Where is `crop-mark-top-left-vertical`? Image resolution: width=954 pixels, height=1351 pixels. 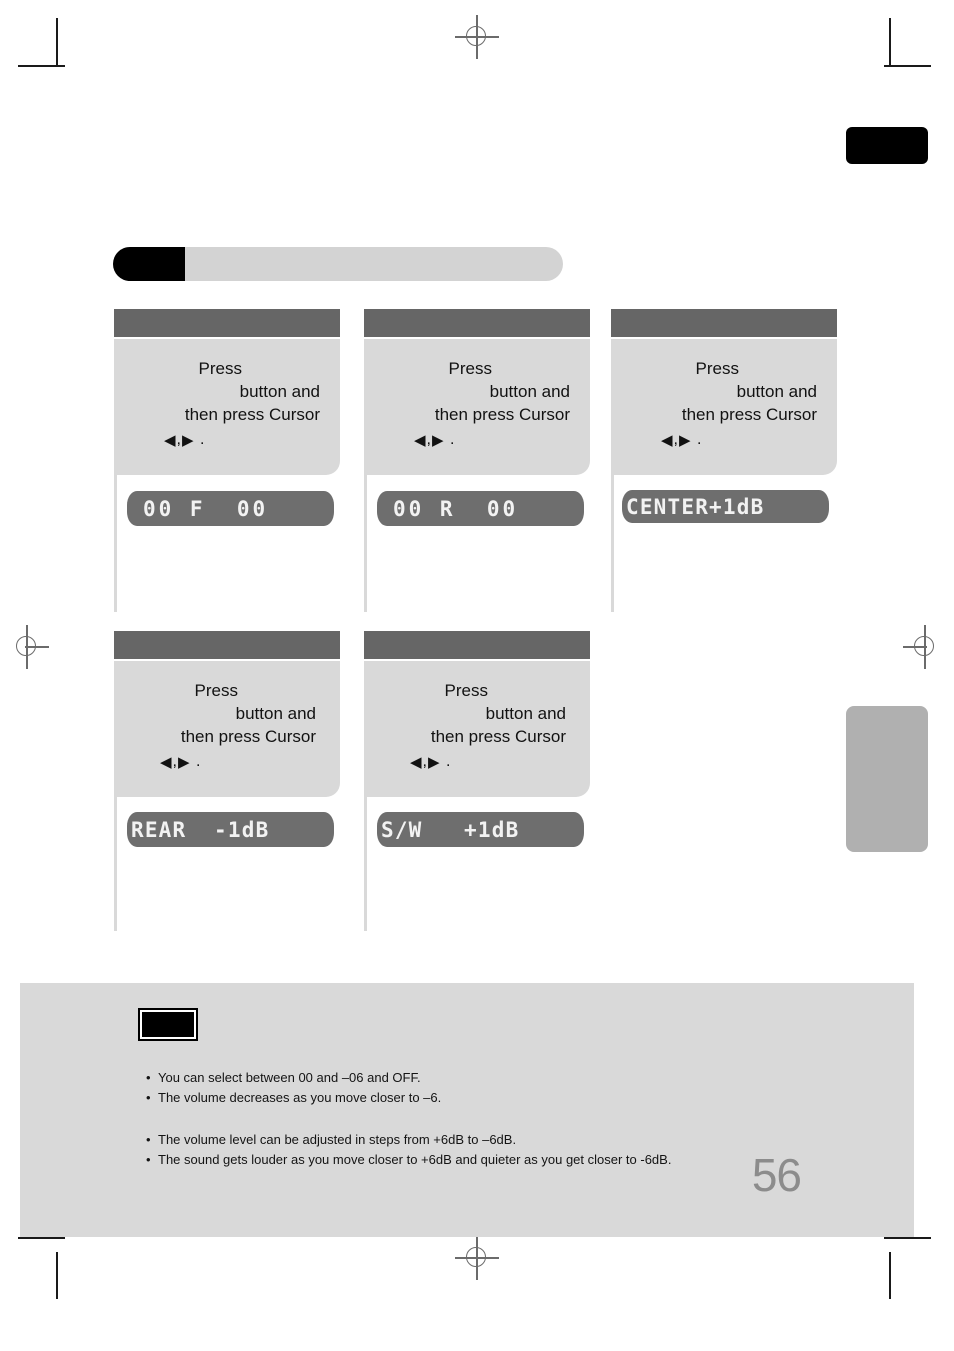
crop-mark-top-left-vertical is located at coordinates (57, 41).